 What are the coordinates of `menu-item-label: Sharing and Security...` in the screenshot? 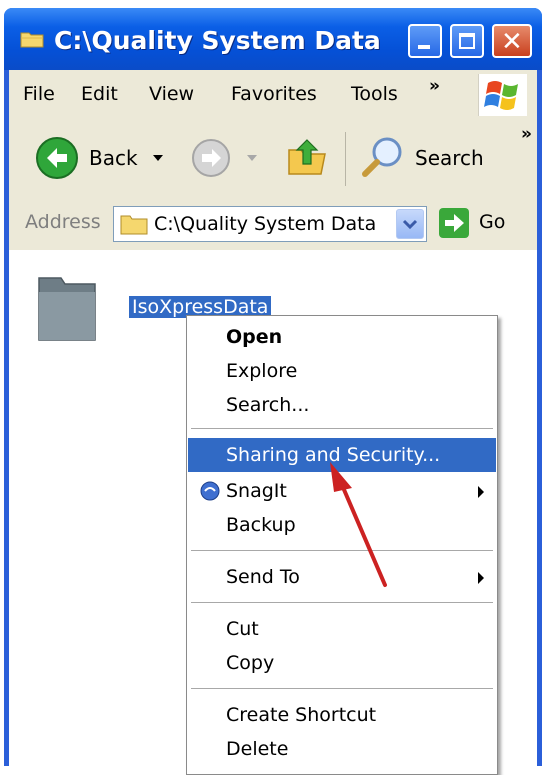 It's located at (333, 455).